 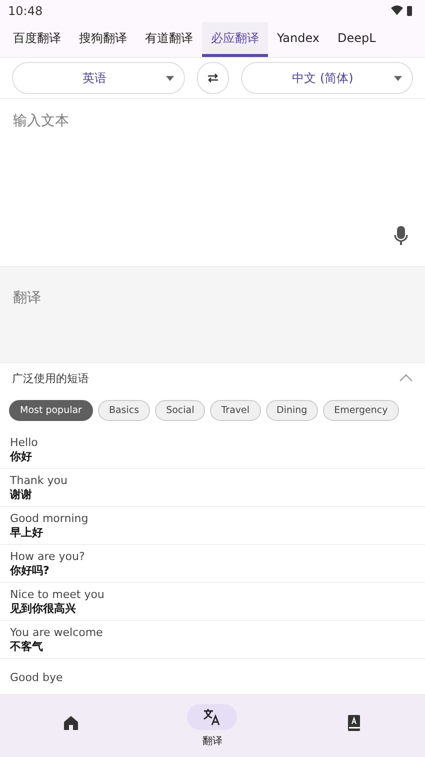 I want to click on translate-icon, so click(x=212, y=717).